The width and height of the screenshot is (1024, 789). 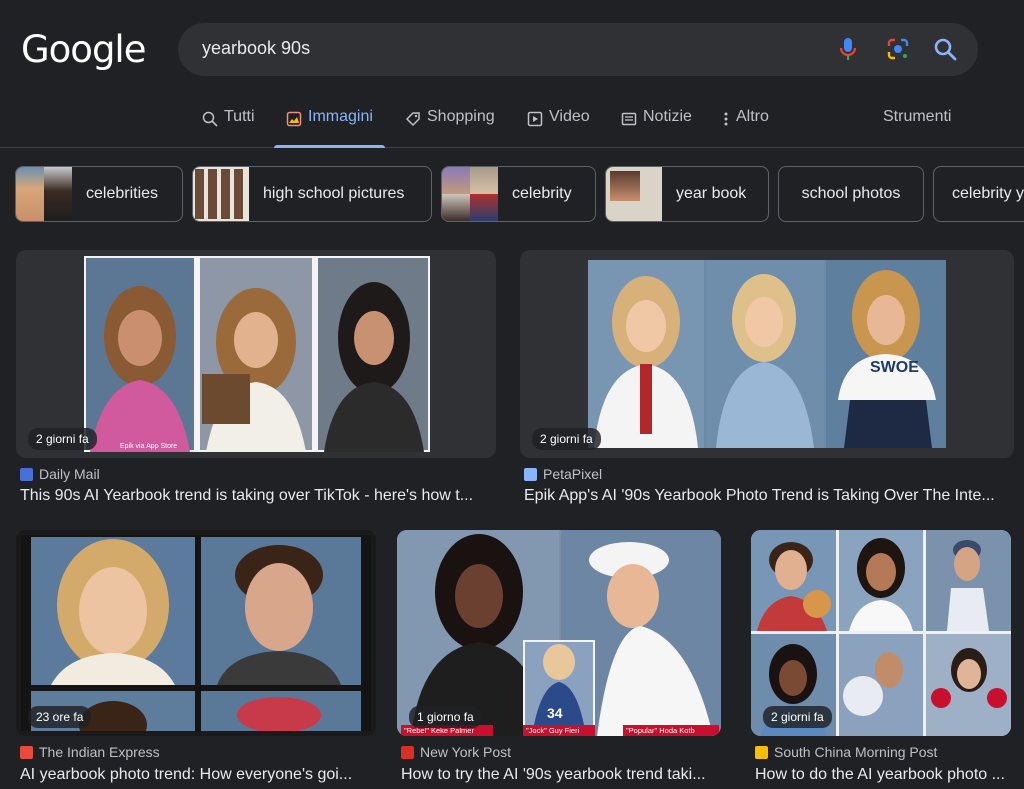 I want to click on chip-year-book: year book, so click(x=687, y=194).